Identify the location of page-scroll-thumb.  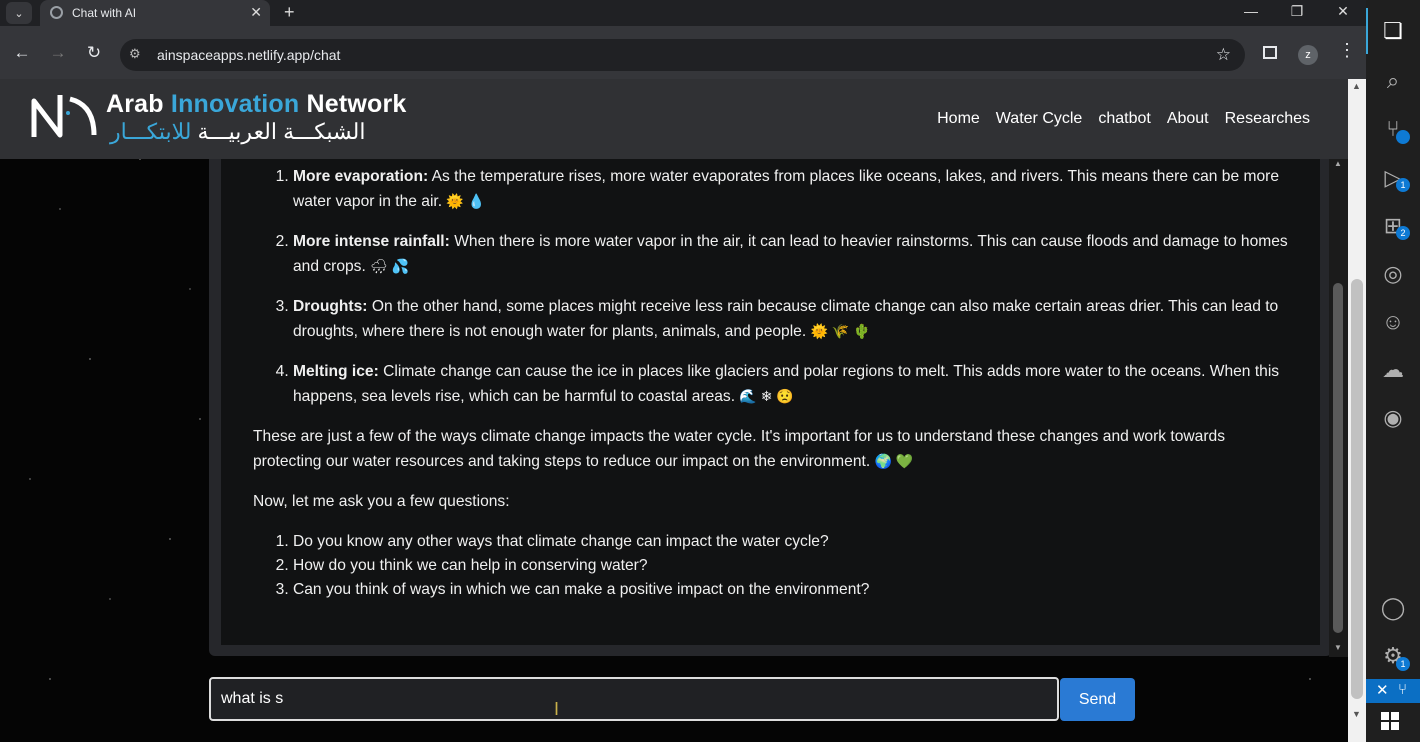
(1357, 489).